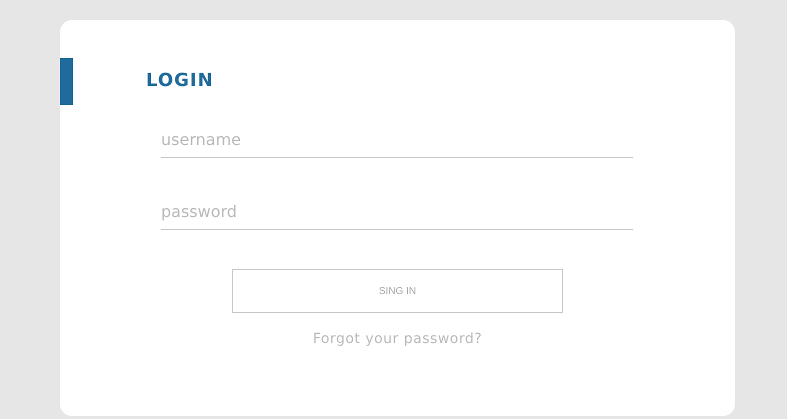 The height and width of the screenshot is (419, 787). What do you see at coordinates (397, 339) in the screenshot?
I see `forgot-password-link: Forgot your password?` at bounding box center [397, 339].